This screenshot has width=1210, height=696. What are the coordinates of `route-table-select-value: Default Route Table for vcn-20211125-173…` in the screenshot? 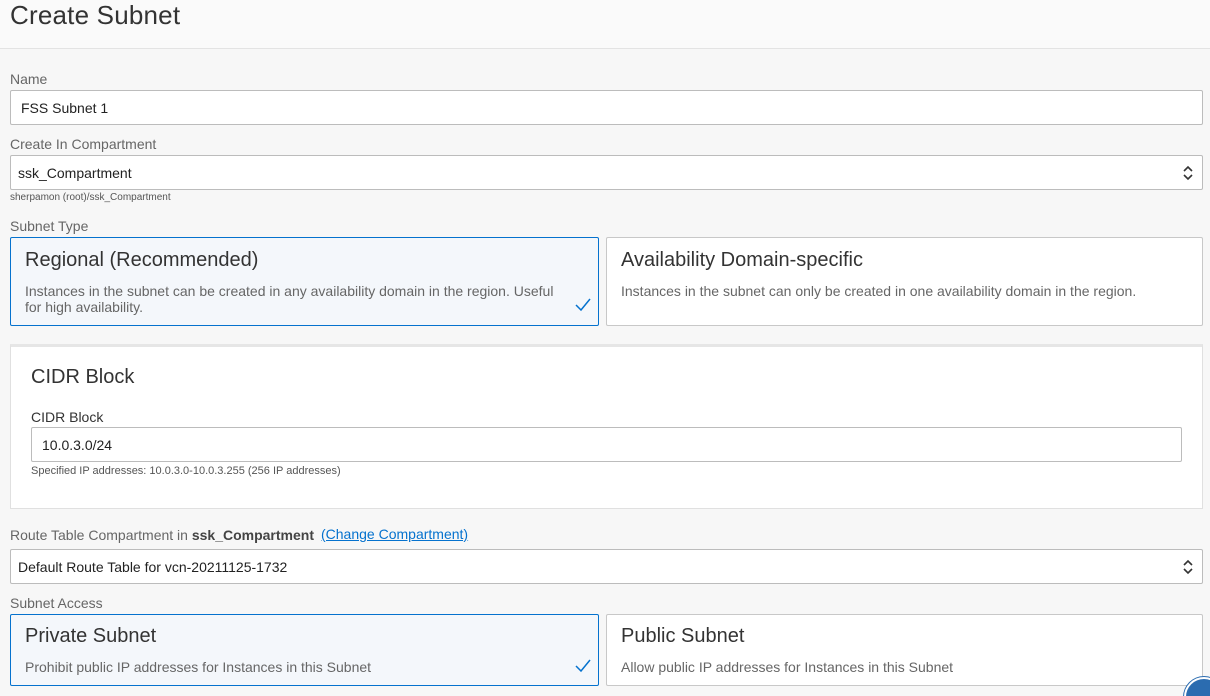 It's located at (153, 566).